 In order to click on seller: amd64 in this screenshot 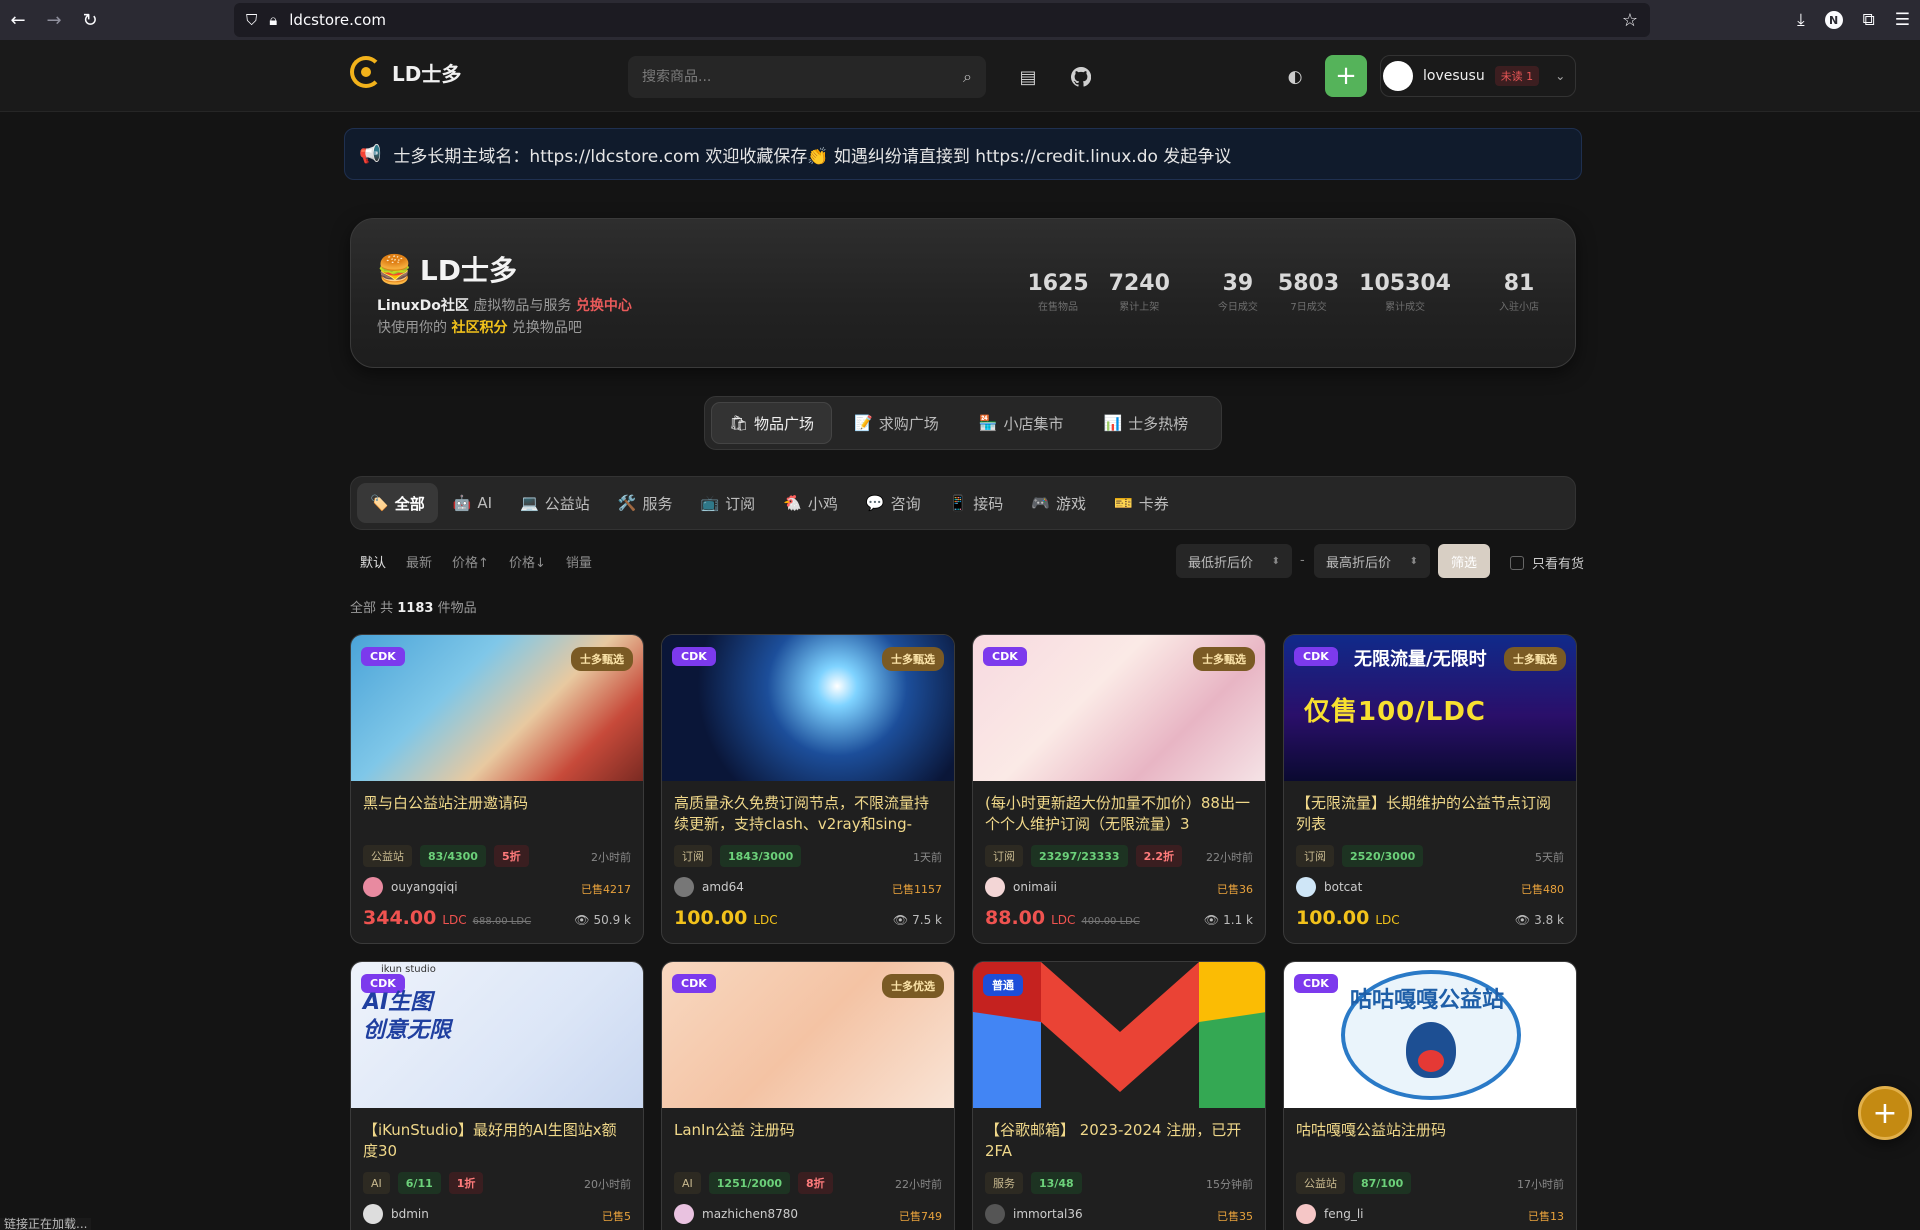, I will do `click(709, 887)`.